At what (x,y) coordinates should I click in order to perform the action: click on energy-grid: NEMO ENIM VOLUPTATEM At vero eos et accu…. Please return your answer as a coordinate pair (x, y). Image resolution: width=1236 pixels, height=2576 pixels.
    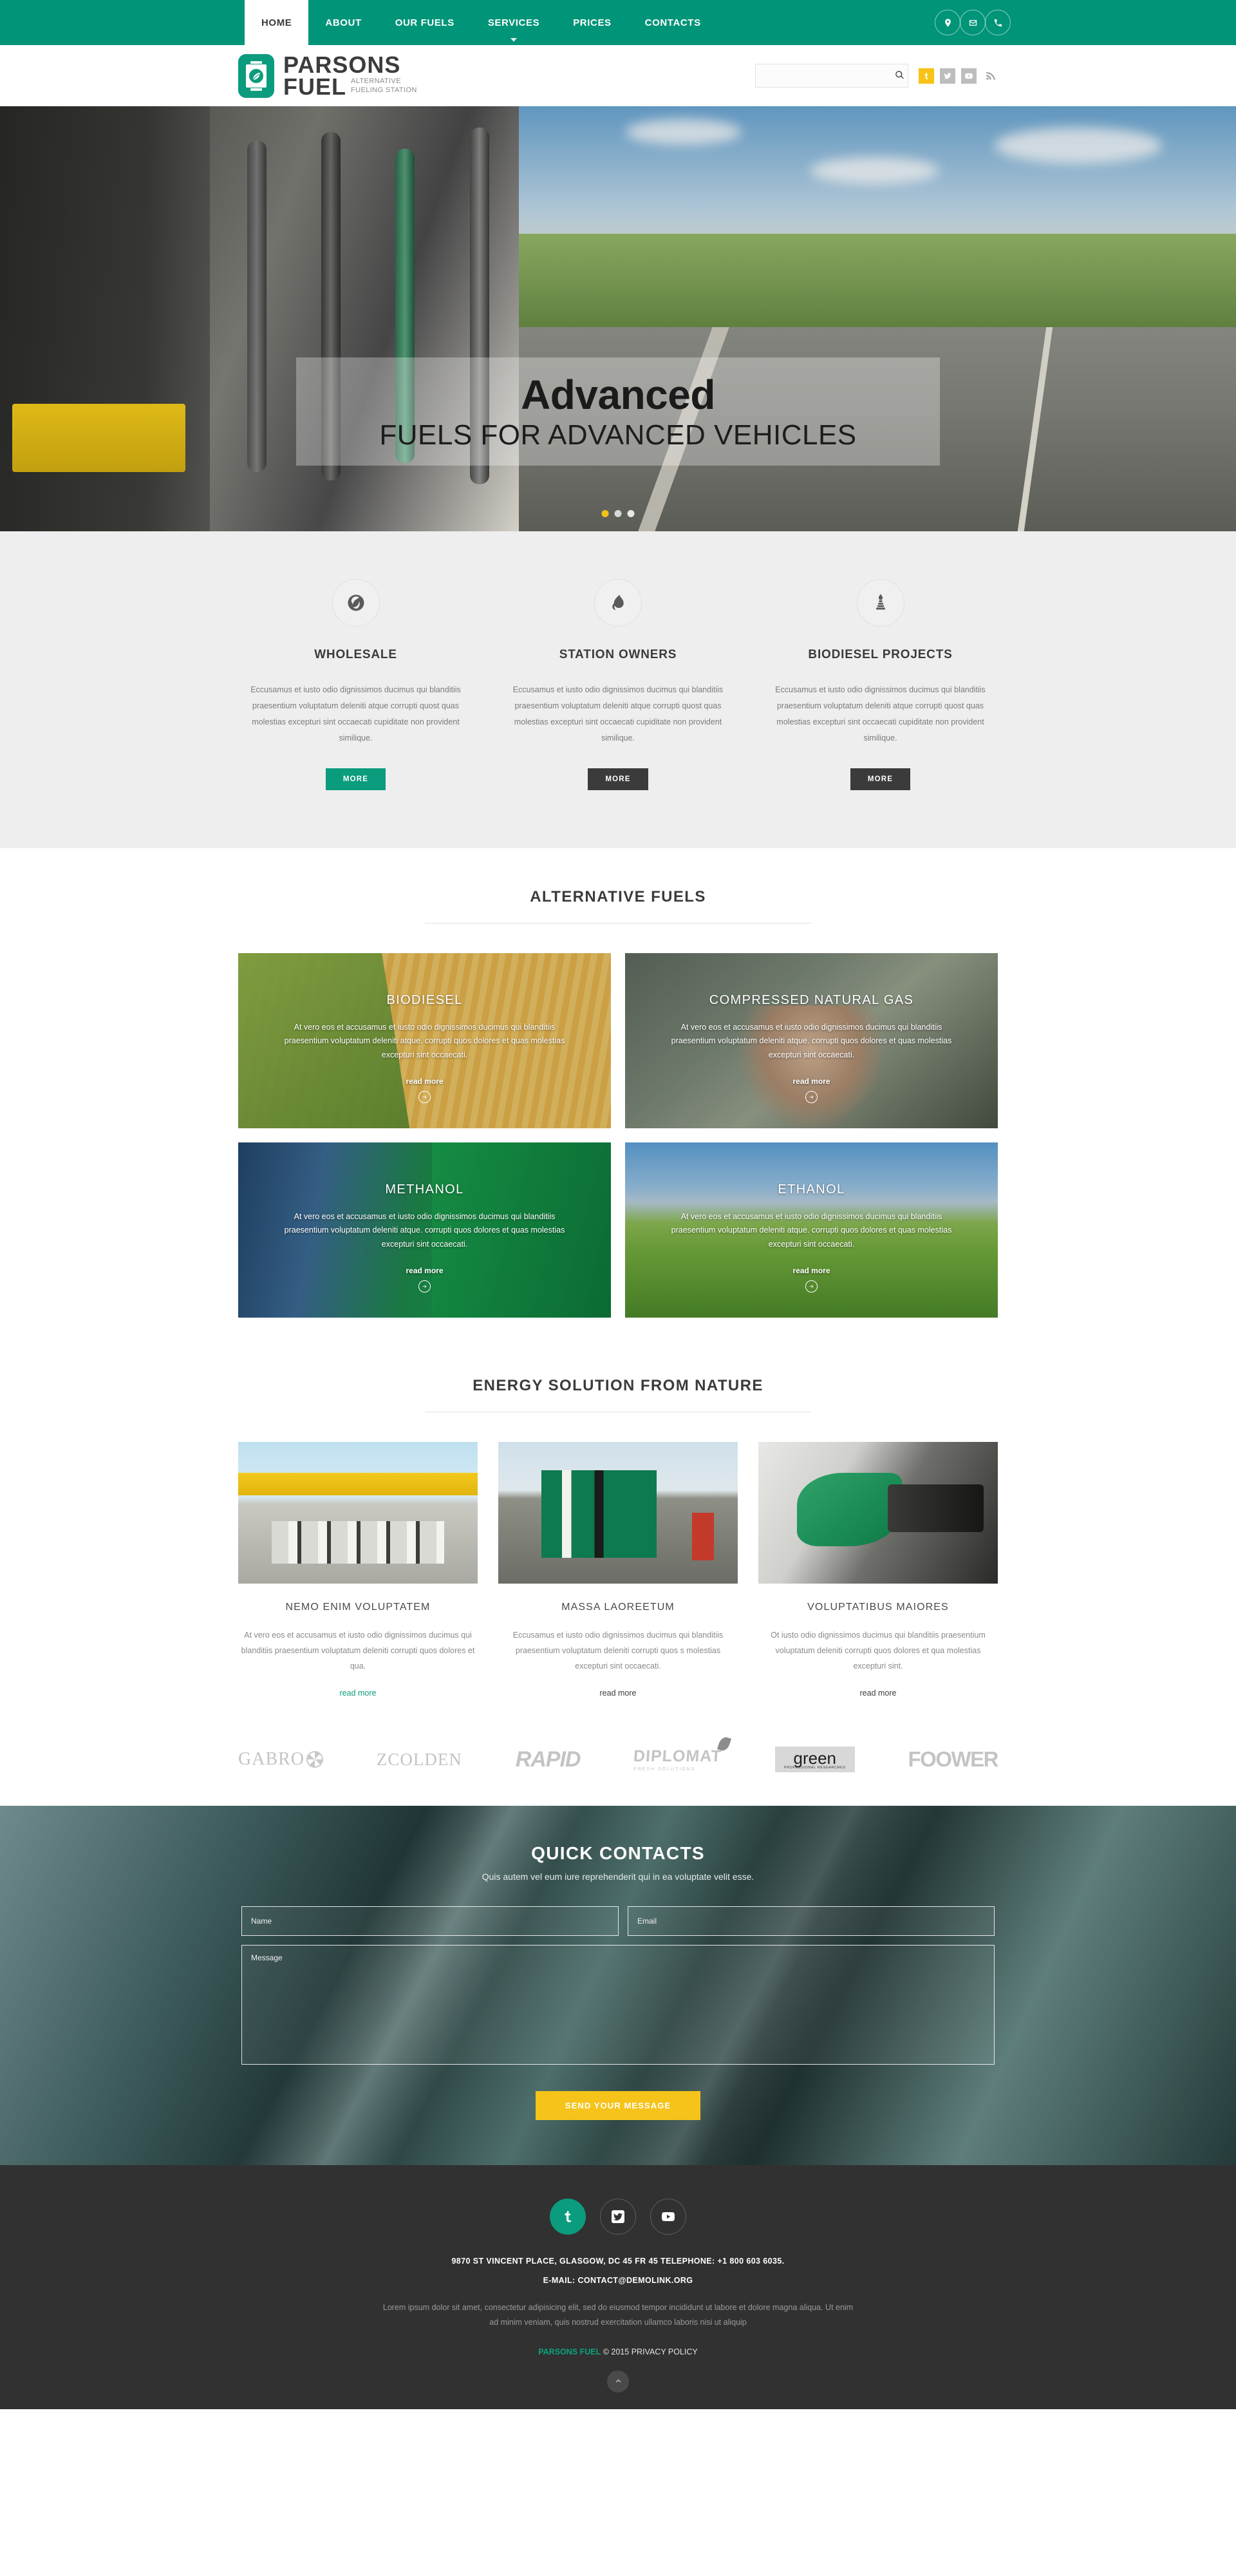
    Looking at the image, I should click on (618, 1555).